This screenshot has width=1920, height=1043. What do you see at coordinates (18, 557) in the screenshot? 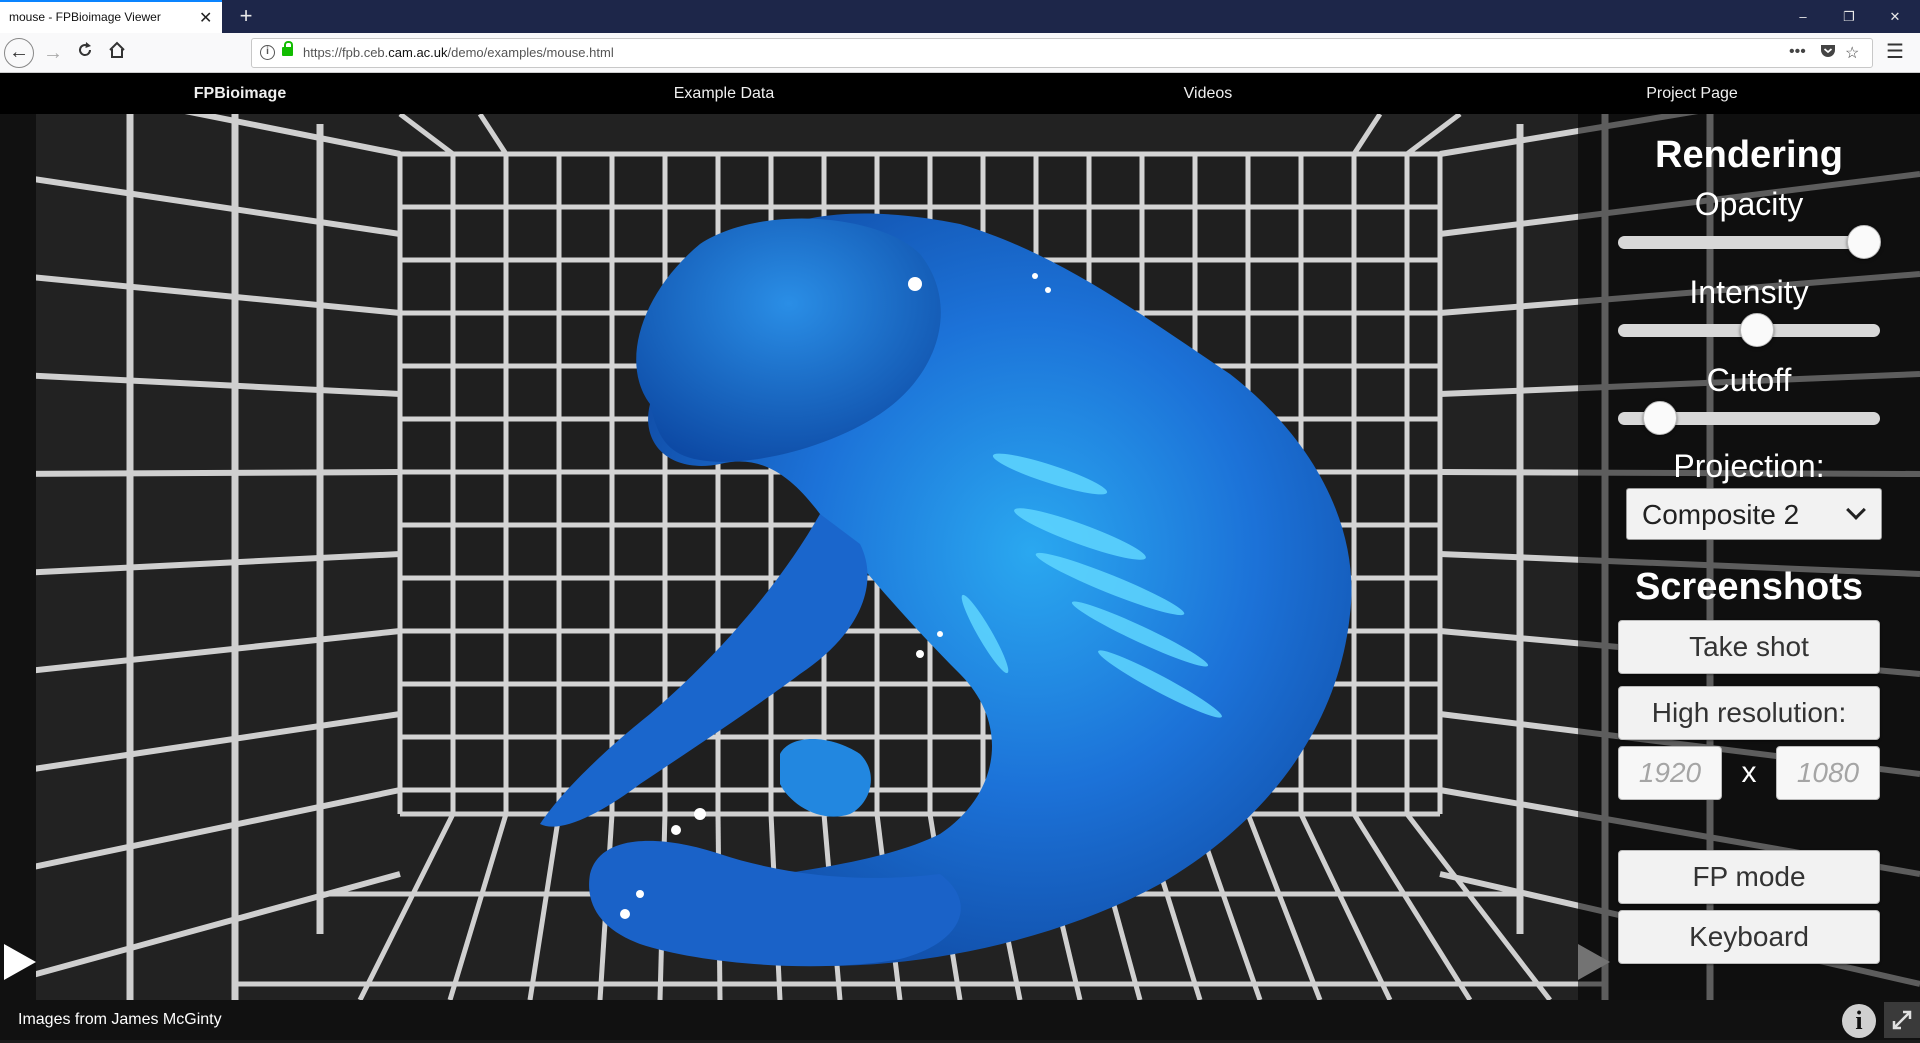
I see `viewer-left-edge` at bounding box center [18, 557].